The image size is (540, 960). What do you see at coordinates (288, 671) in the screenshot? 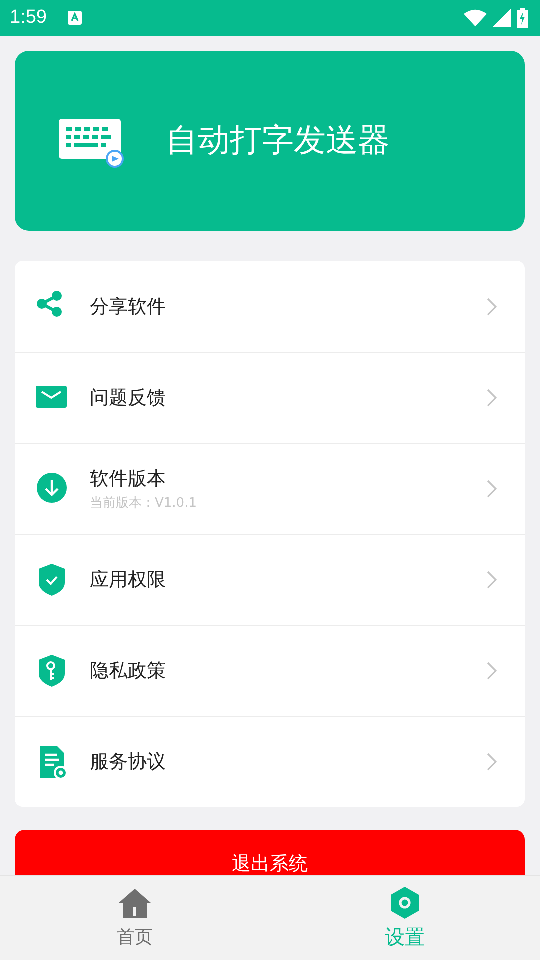
I see `menu-item: 隐私政策` at bounding box center [288, 671].